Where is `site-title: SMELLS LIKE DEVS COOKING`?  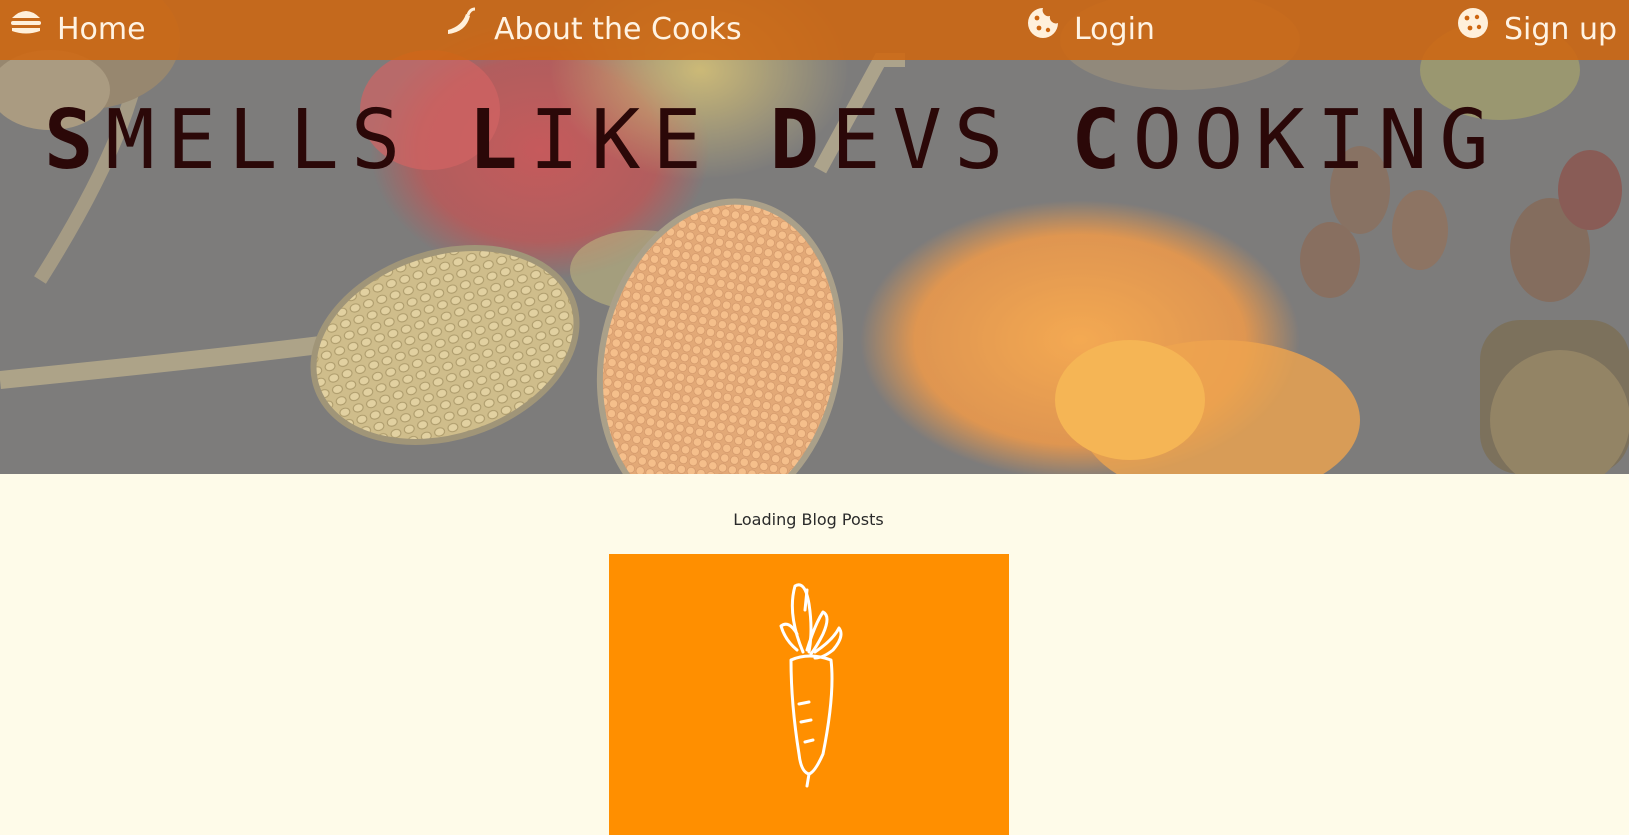
site-title: SMELLS LIKE DEVS COOKING is located at coordinates (834, 141).